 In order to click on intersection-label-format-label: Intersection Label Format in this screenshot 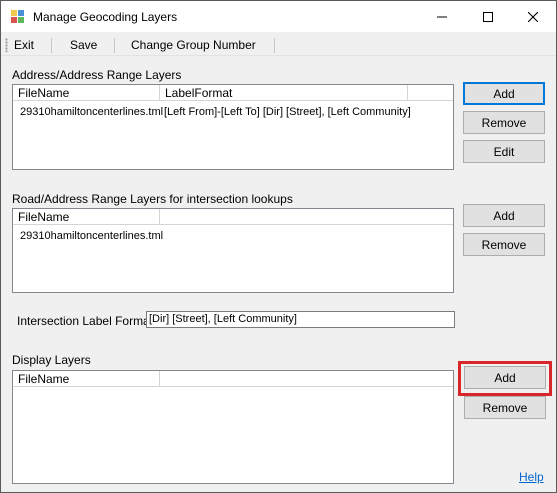, I will do `click(85, 321)`.